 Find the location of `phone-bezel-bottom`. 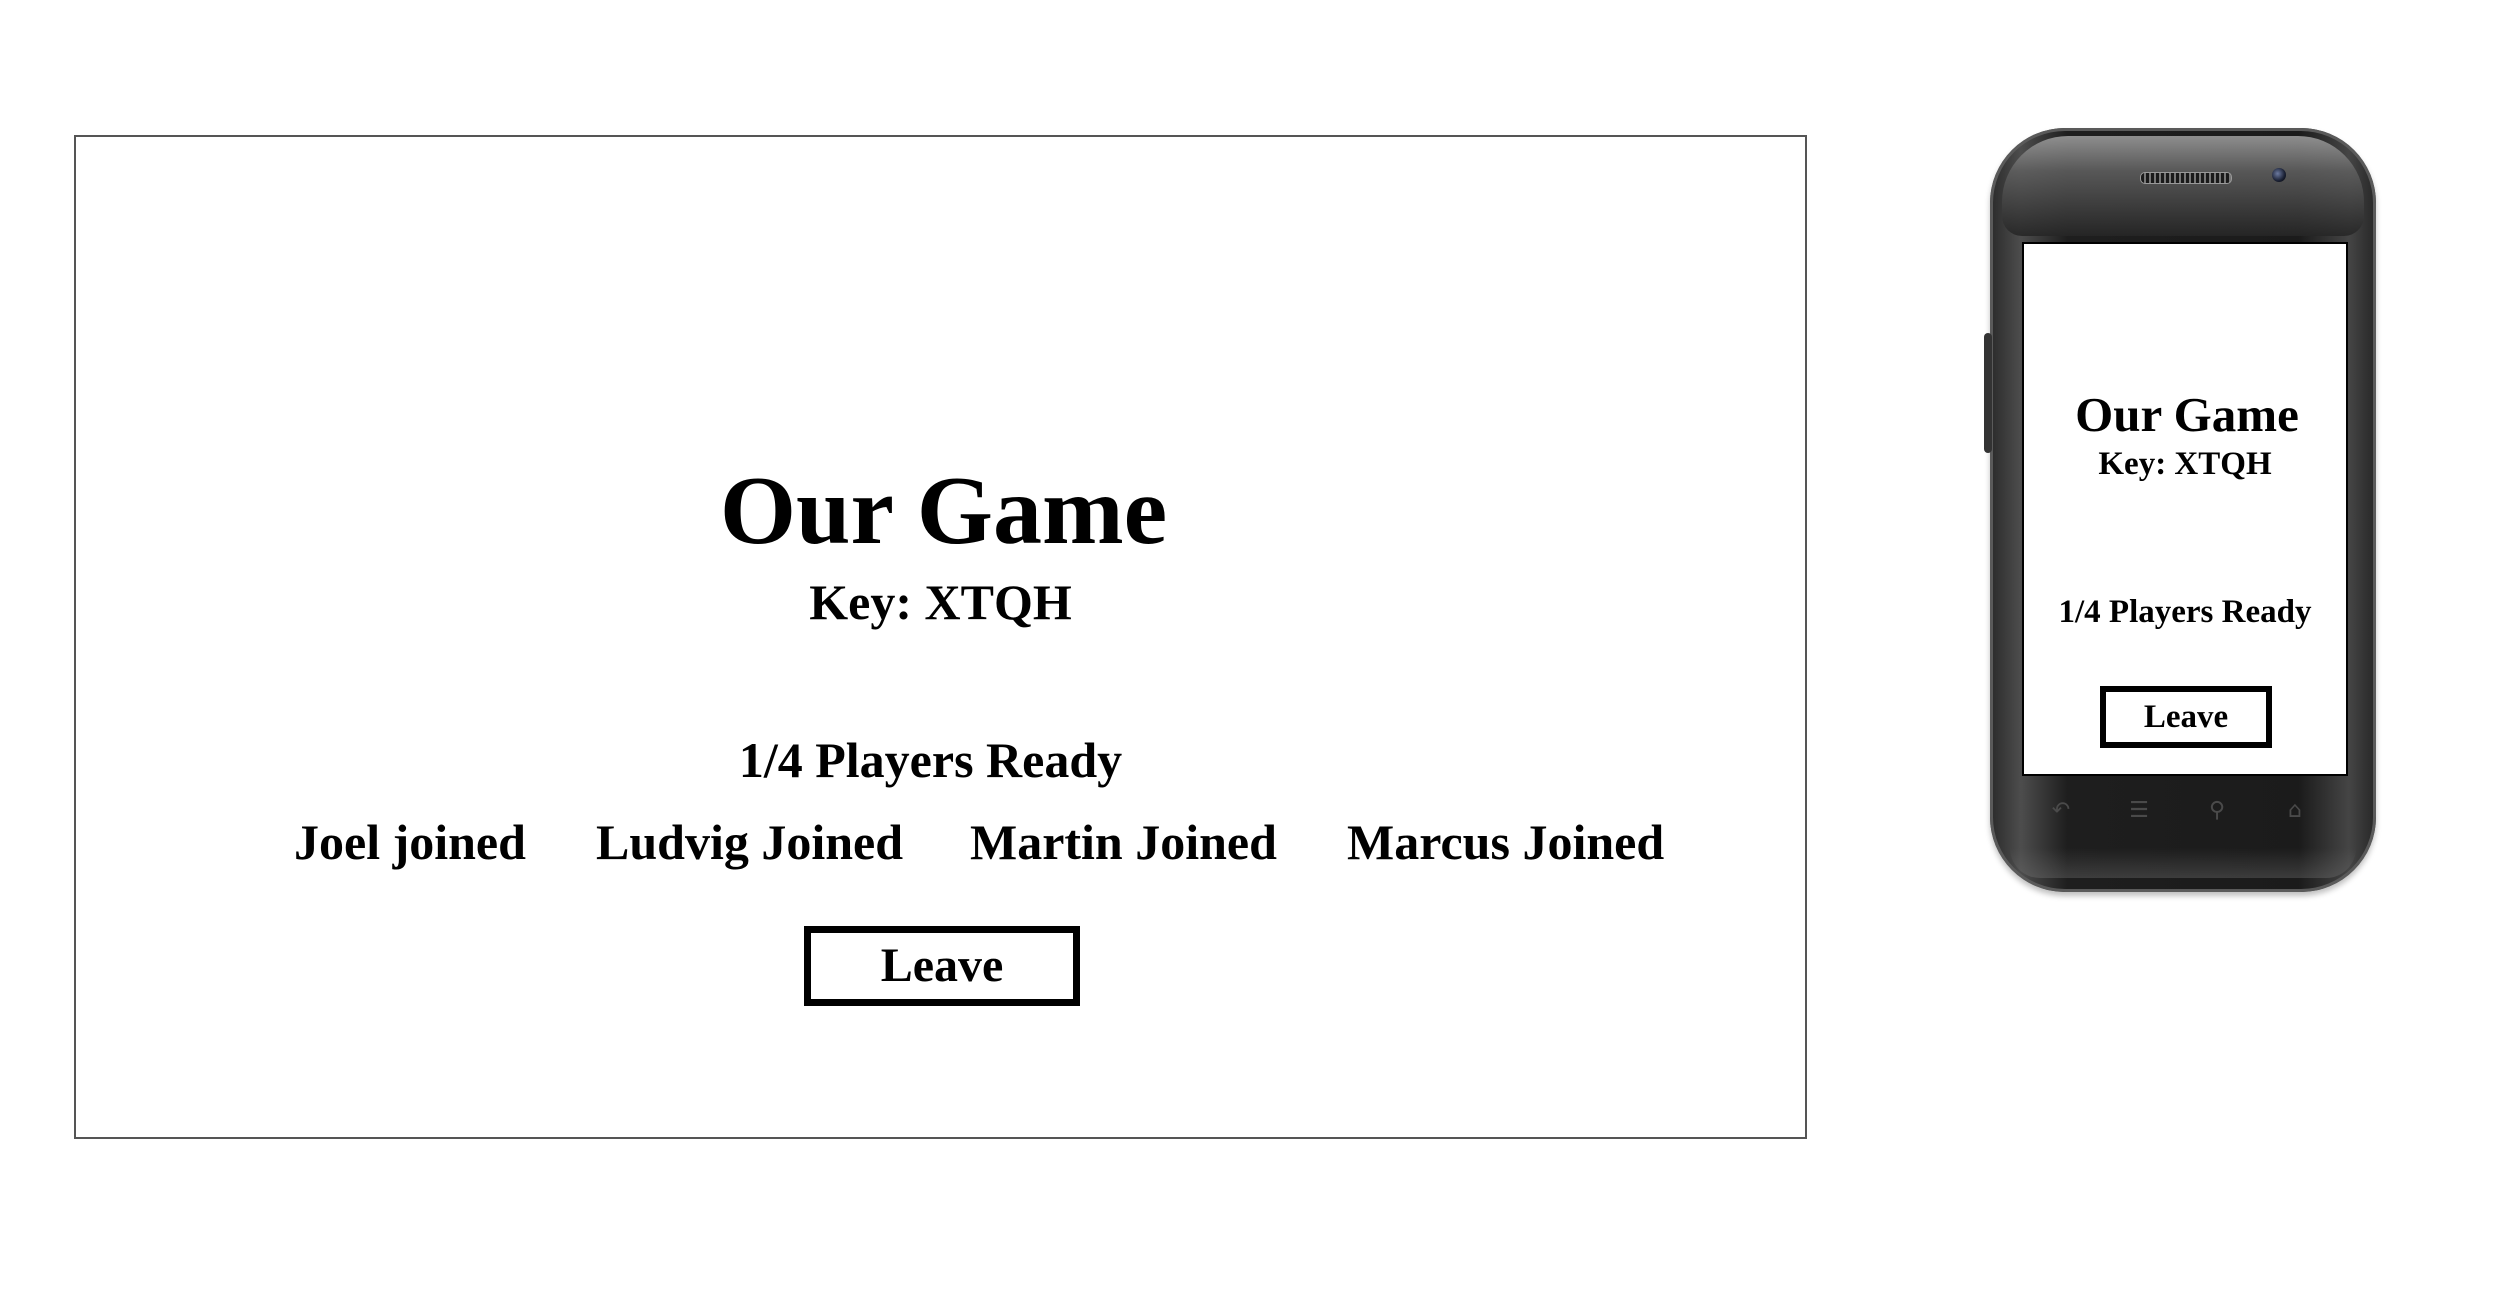

phone-bezel-bottom is located at coordinates (2183, 863).